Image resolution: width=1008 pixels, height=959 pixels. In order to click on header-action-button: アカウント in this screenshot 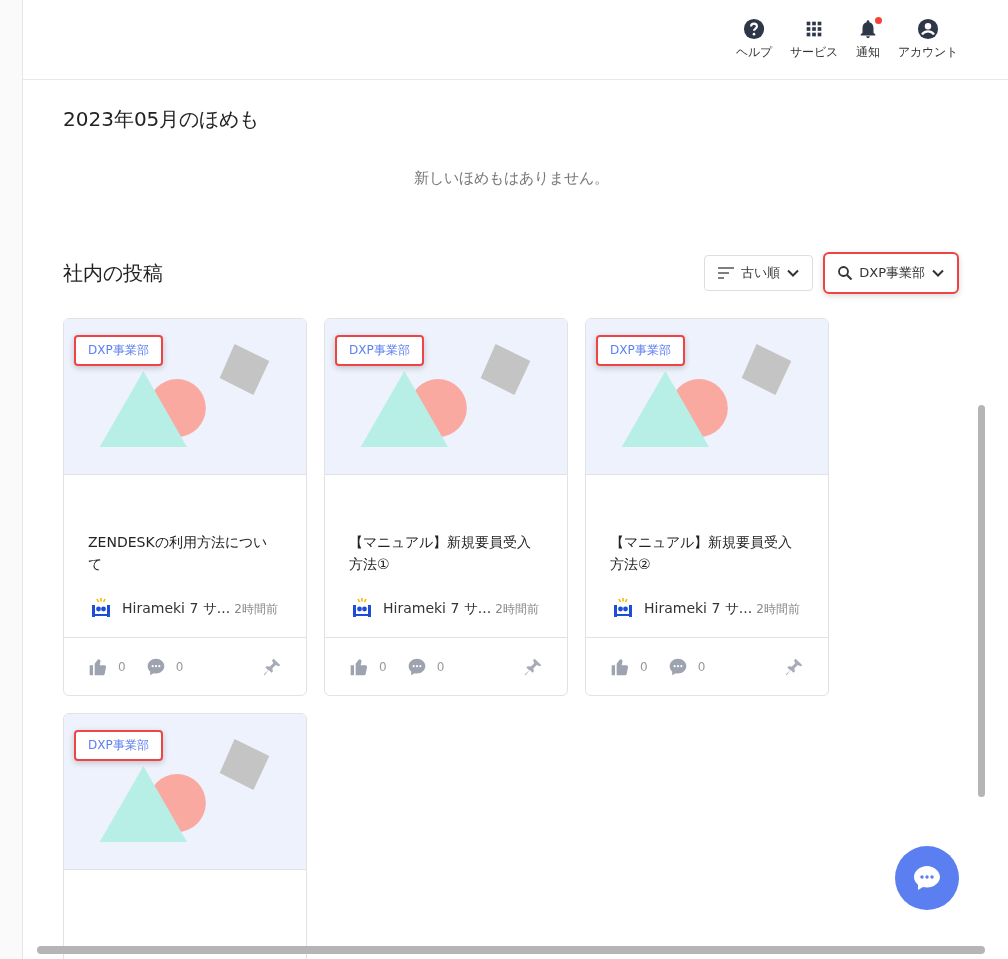, I will do `click(928, 39)`.